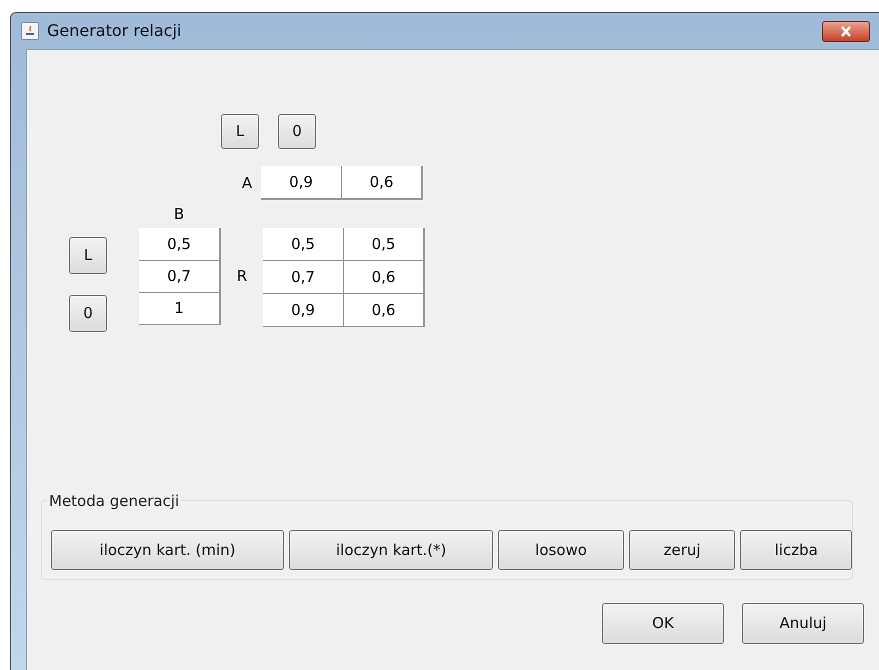 The height and width of the screenshot is (670, 879). I want to click on method-button: losowo, so click(561, 550).